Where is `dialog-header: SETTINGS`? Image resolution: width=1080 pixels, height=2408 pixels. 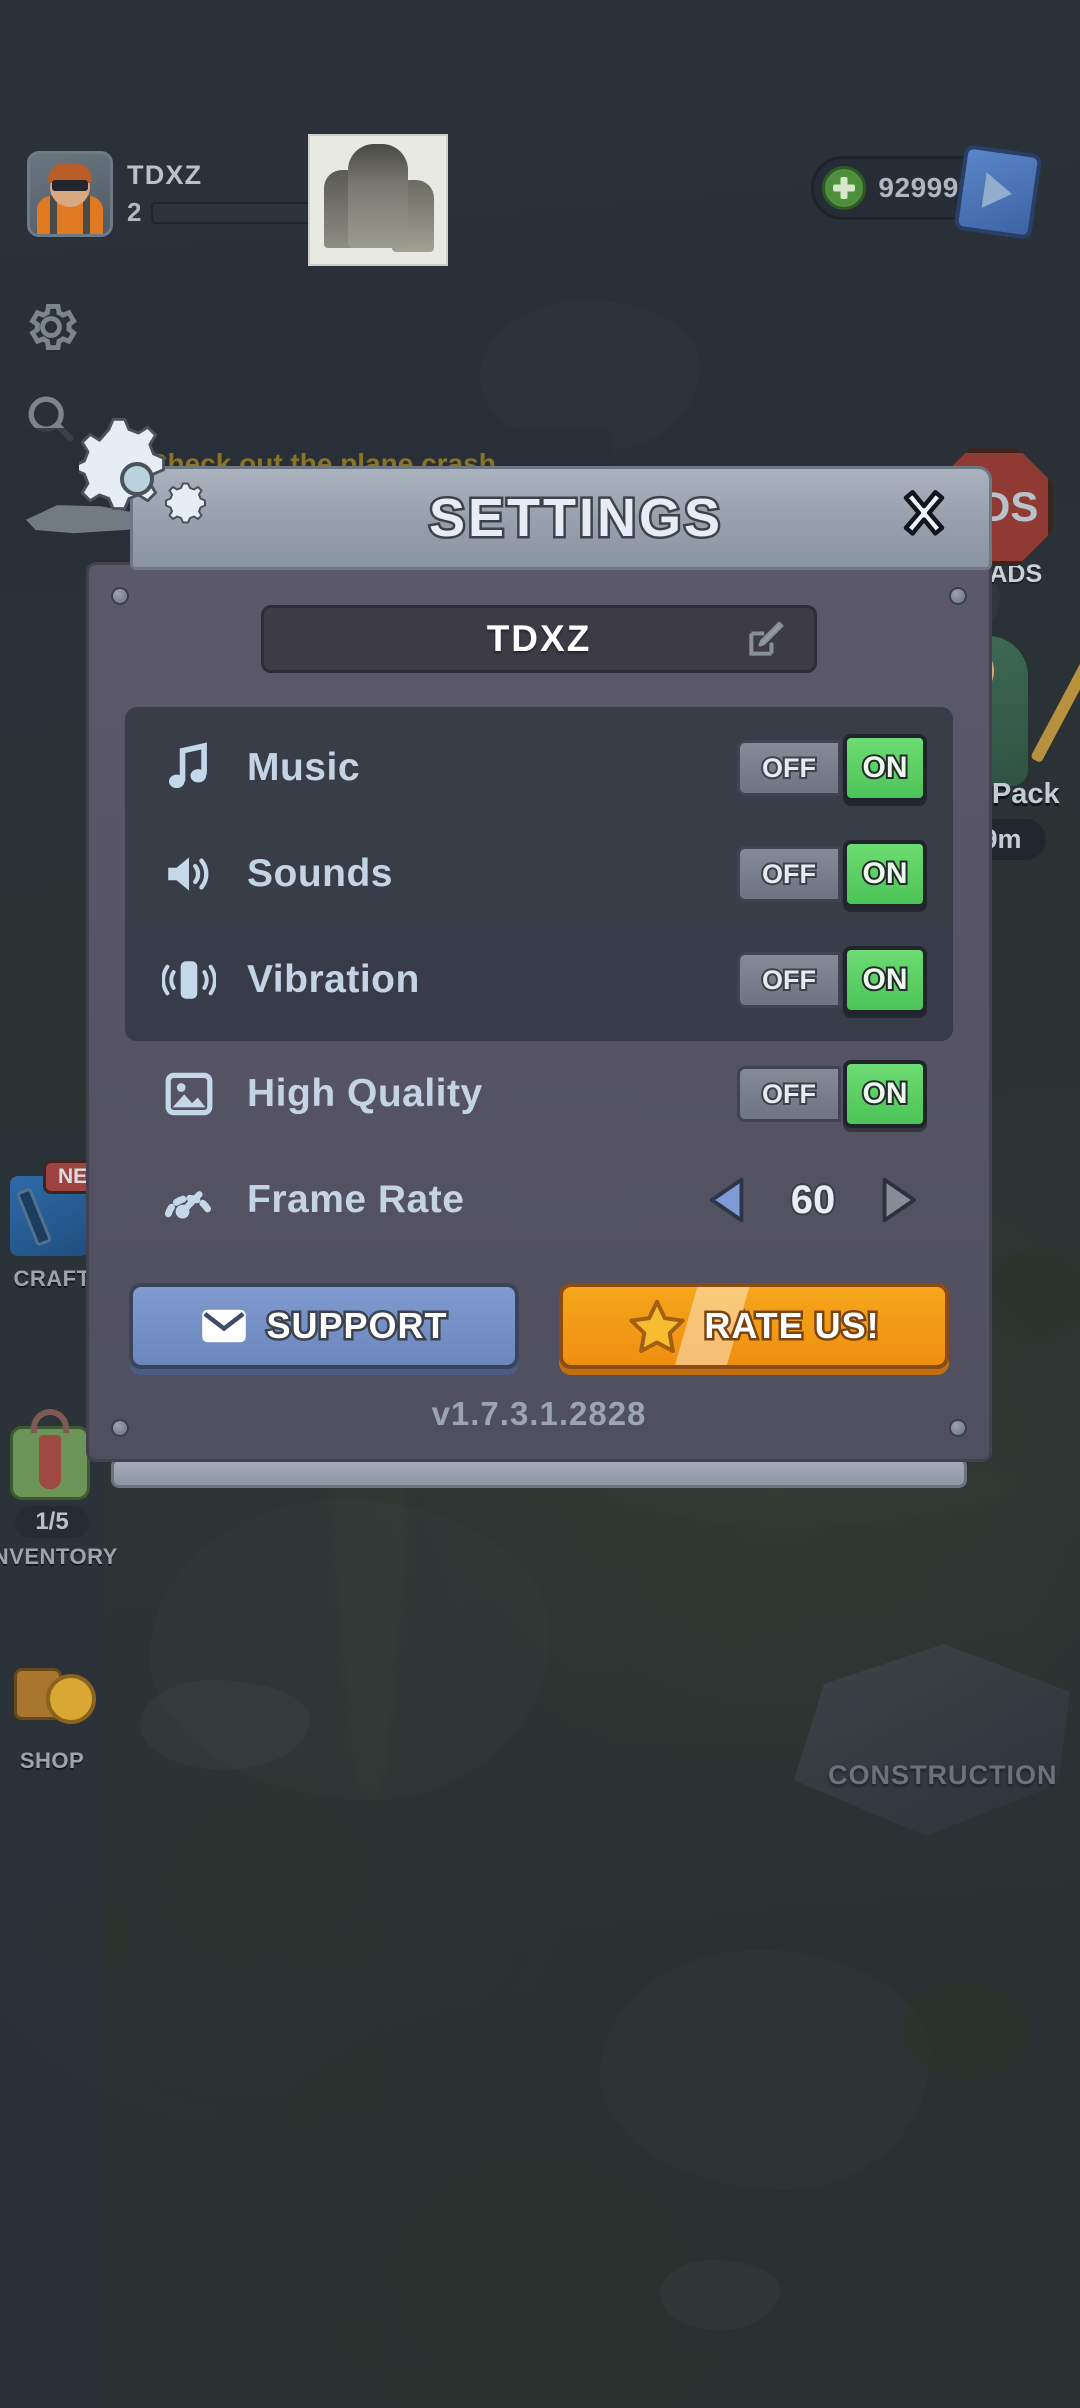
dialog-header: SETTINGS is located at coordinates (535, 493).